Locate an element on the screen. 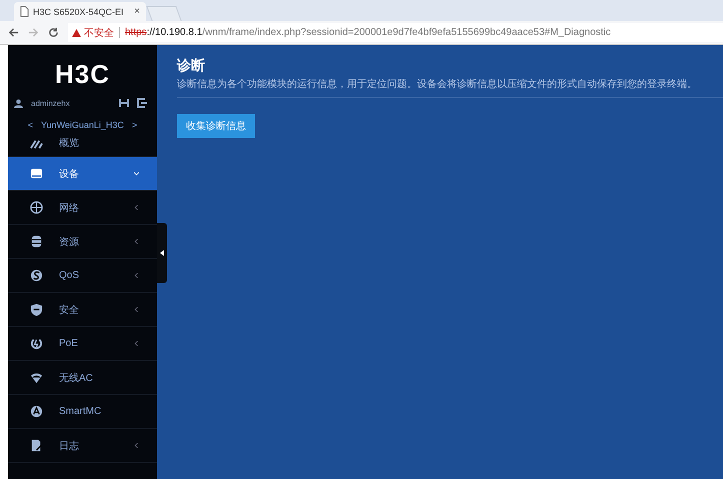 The height and width of the screenshot is (479, 723). database-icon is located at coordinates (36, 241).